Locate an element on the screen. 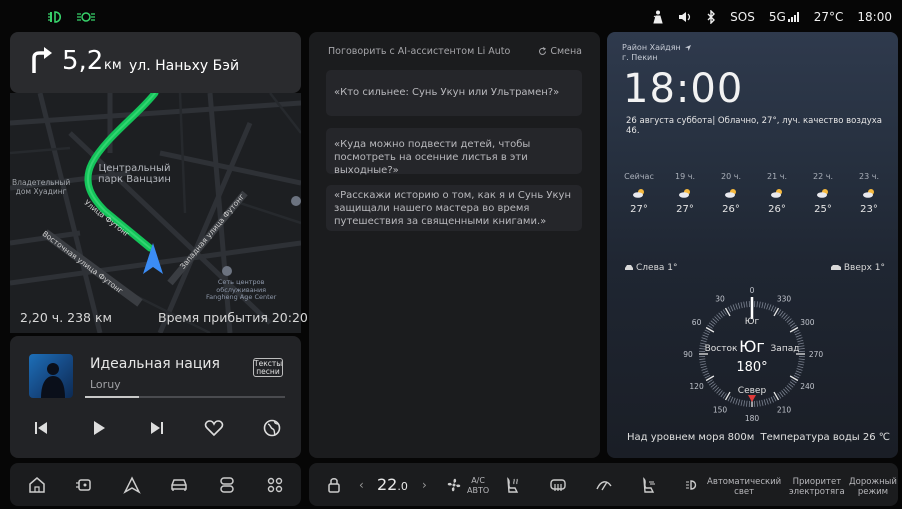  seatbelt-icon is located at coordinates (658, 17).